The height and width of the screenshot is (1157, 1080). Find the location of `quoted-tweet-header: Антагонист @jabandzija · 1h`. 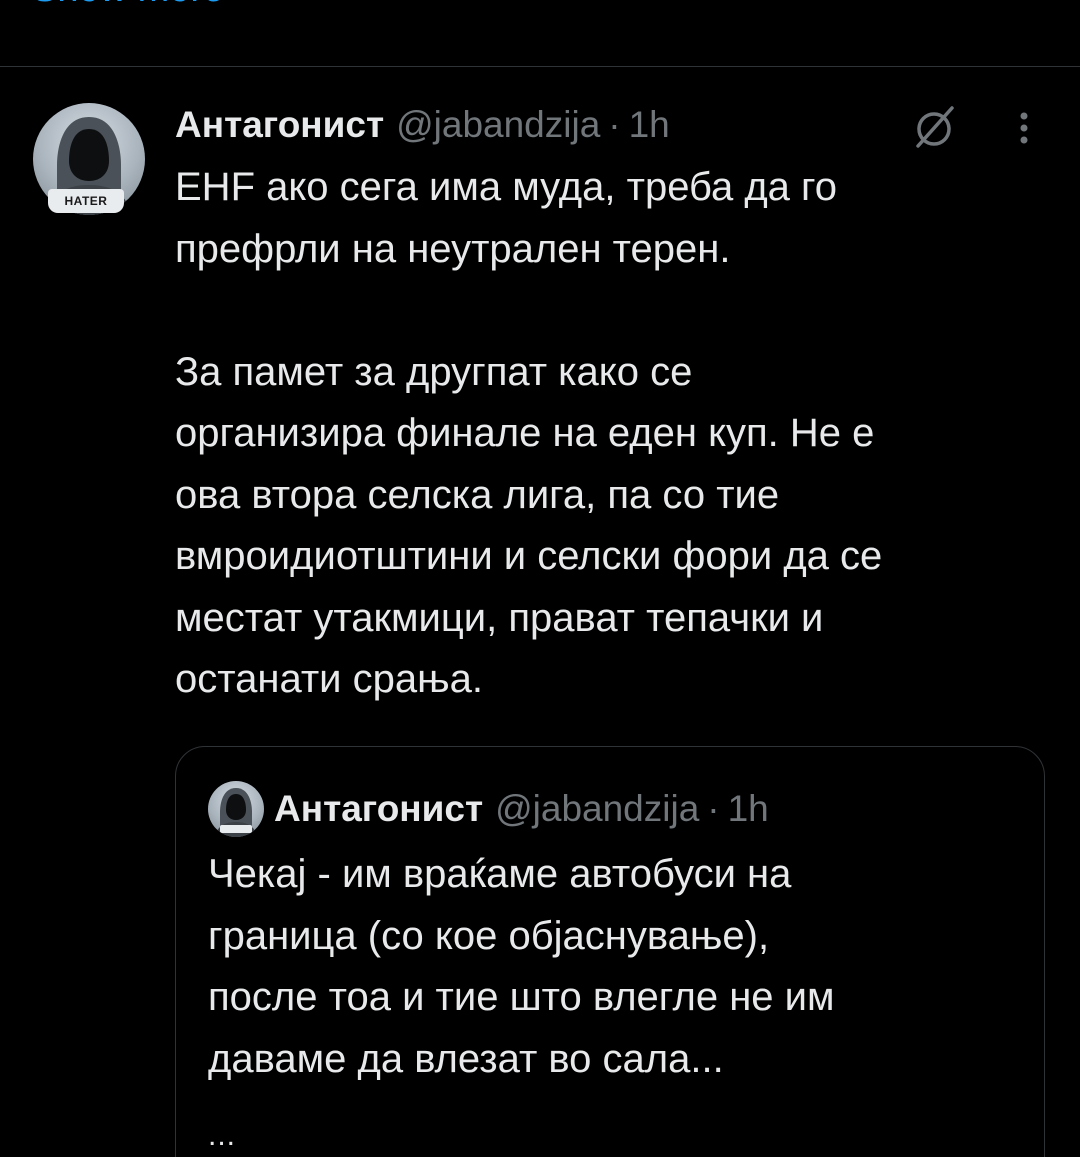

quoted-tweet-header: Антагонист @jabandzija · 1h is located at coordinates (521, 809).